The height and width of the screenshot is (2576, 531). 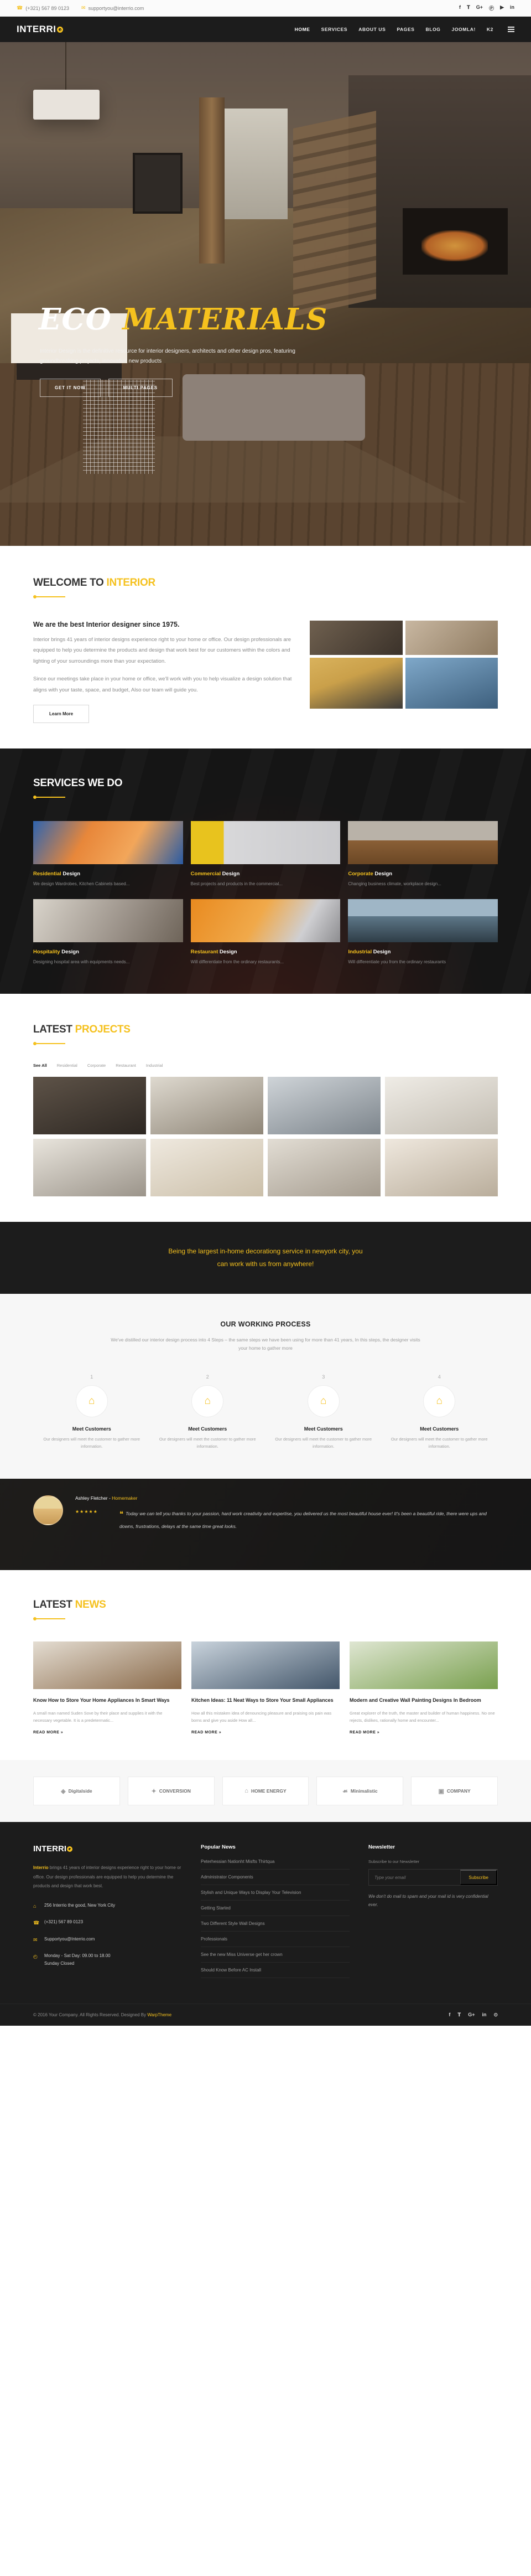 What do you see at coordinates (140, 388) in the screenshot?
I see `multi-pages-button: MULTI PAGES` at bounding box center [140, 388].